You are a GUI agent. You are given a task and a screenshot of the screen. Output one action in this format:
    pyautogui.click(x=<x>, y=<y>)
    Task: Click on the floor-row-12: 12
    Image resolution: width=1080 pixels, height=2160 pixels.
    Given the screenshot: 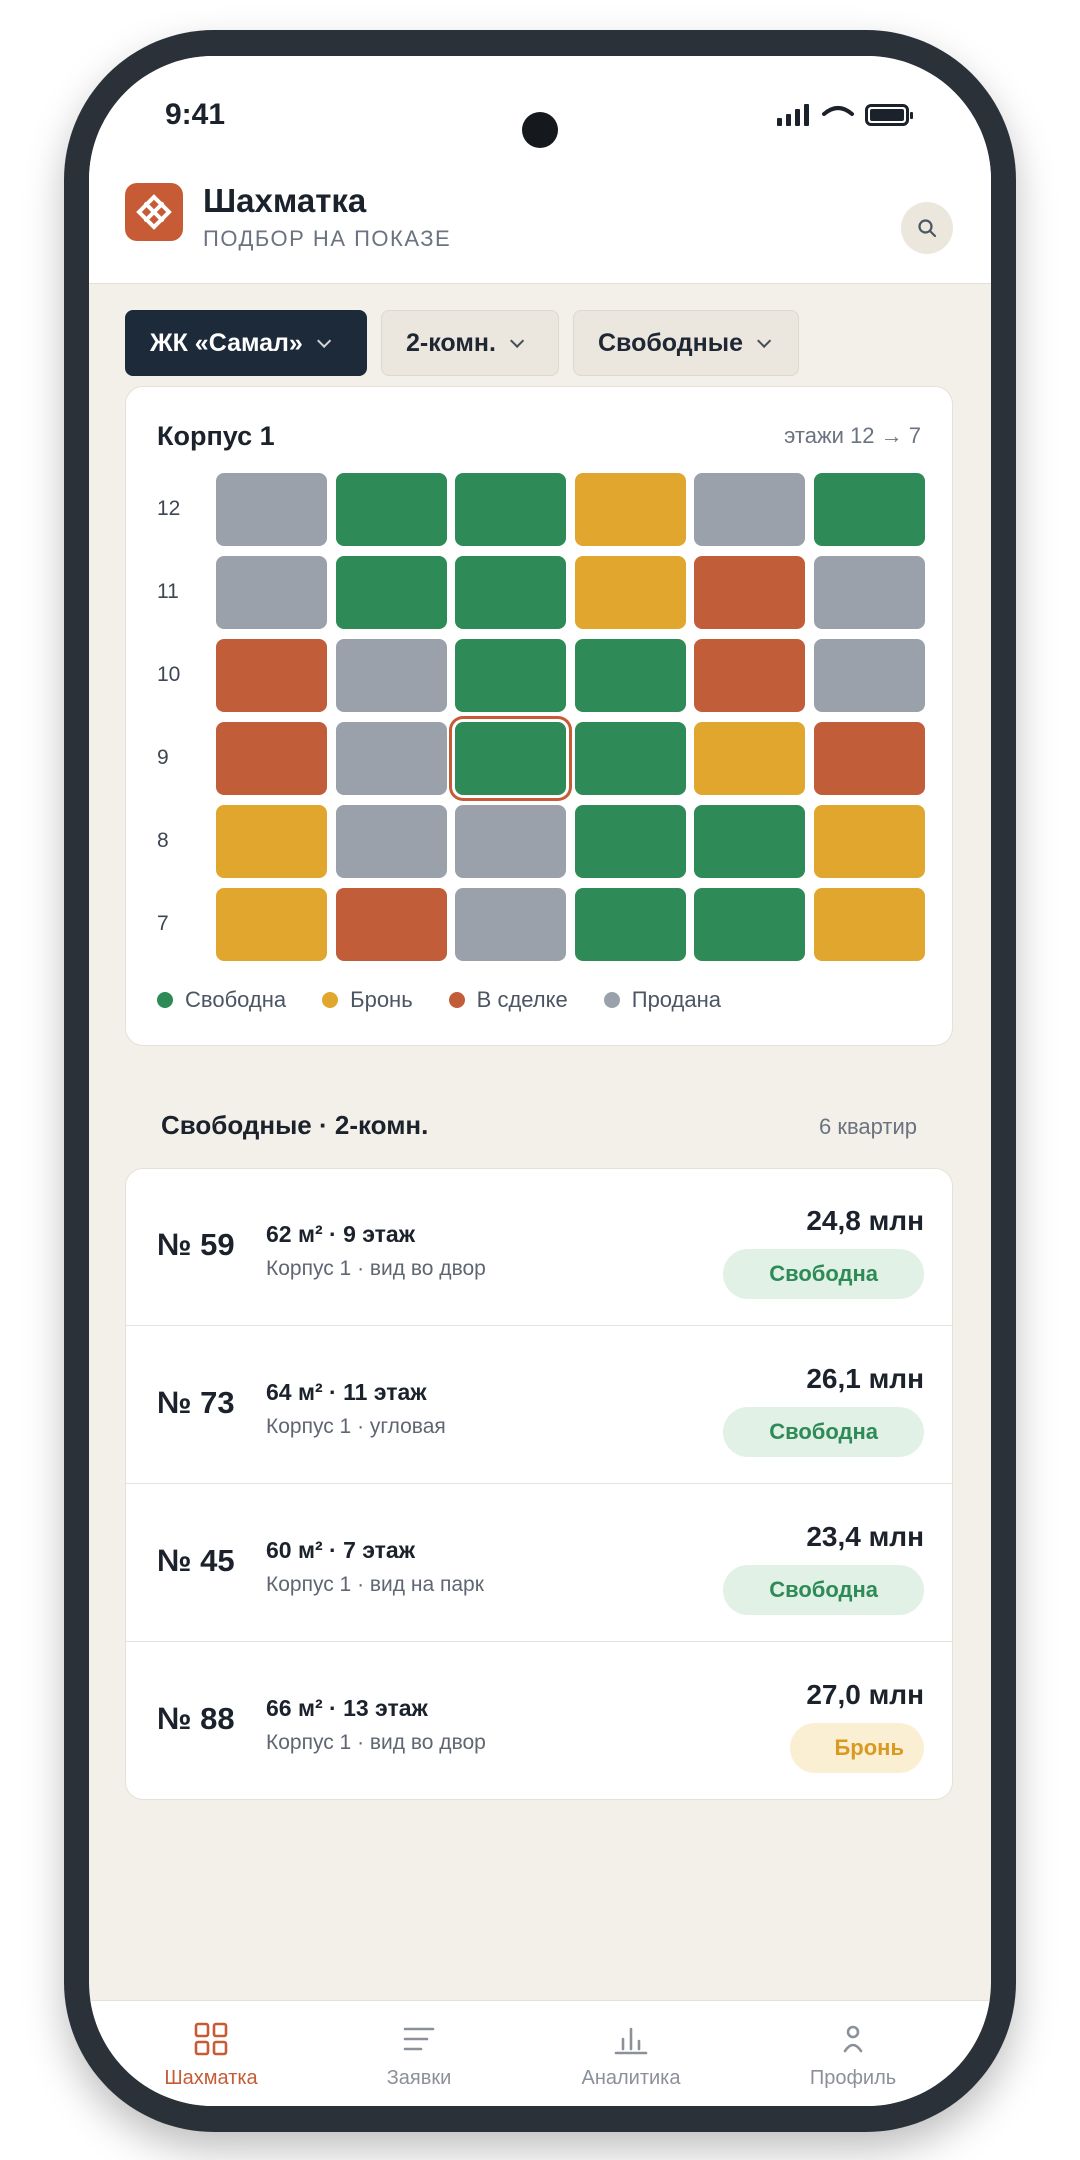 What is the action you would take?
    pyautogui.click(x=540, y=510)
    